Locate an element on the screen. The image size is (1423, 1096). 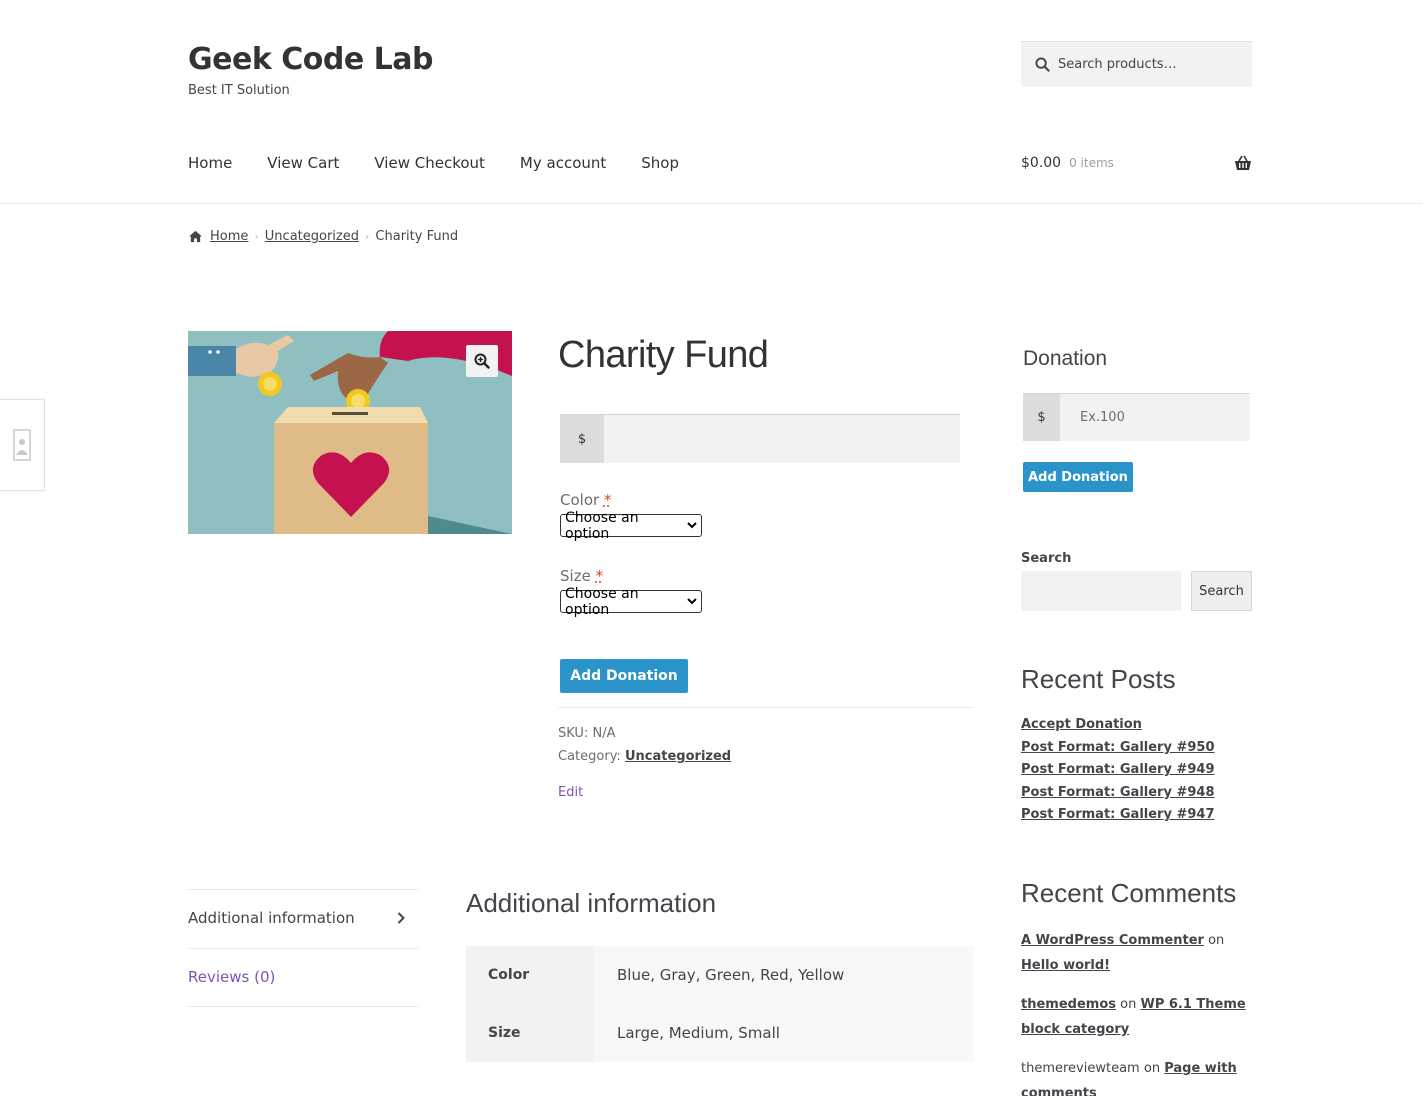
attribute-name: Size is located at coordinates (530, 1033).